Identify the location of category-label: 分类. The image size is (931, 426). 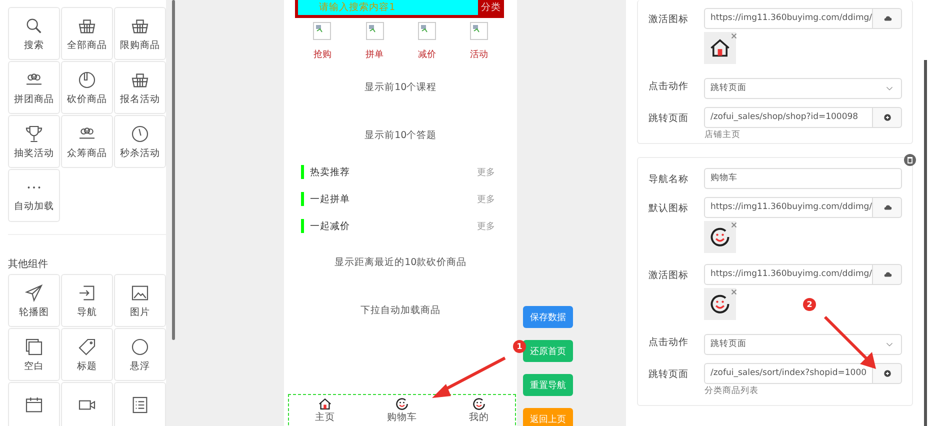
(491, 7).